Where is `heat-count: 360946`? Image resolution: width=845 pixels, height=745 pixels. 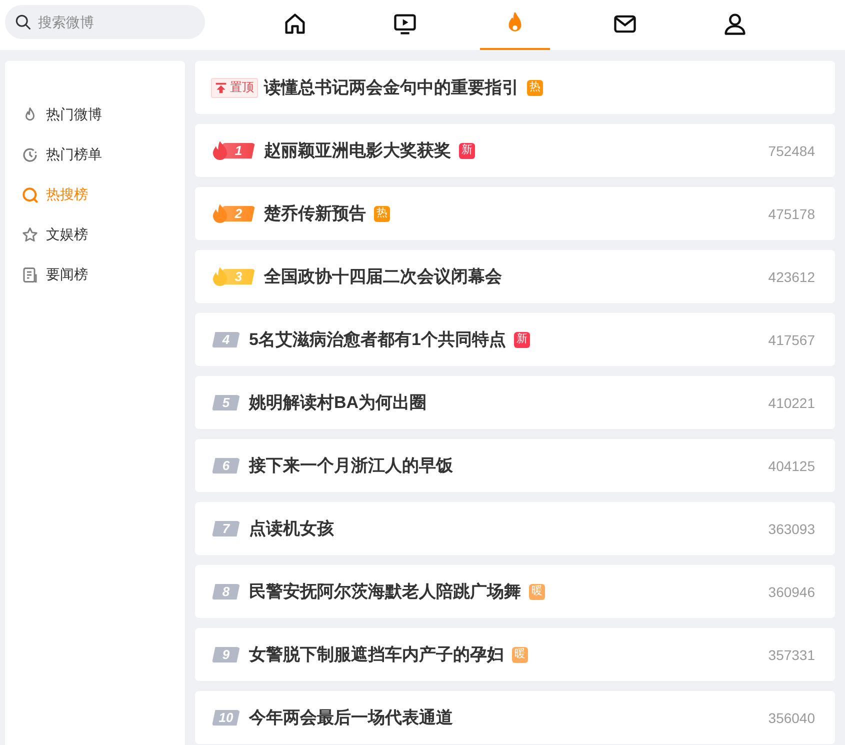 heat-count: 360946 is located at coordinates (791, 592).